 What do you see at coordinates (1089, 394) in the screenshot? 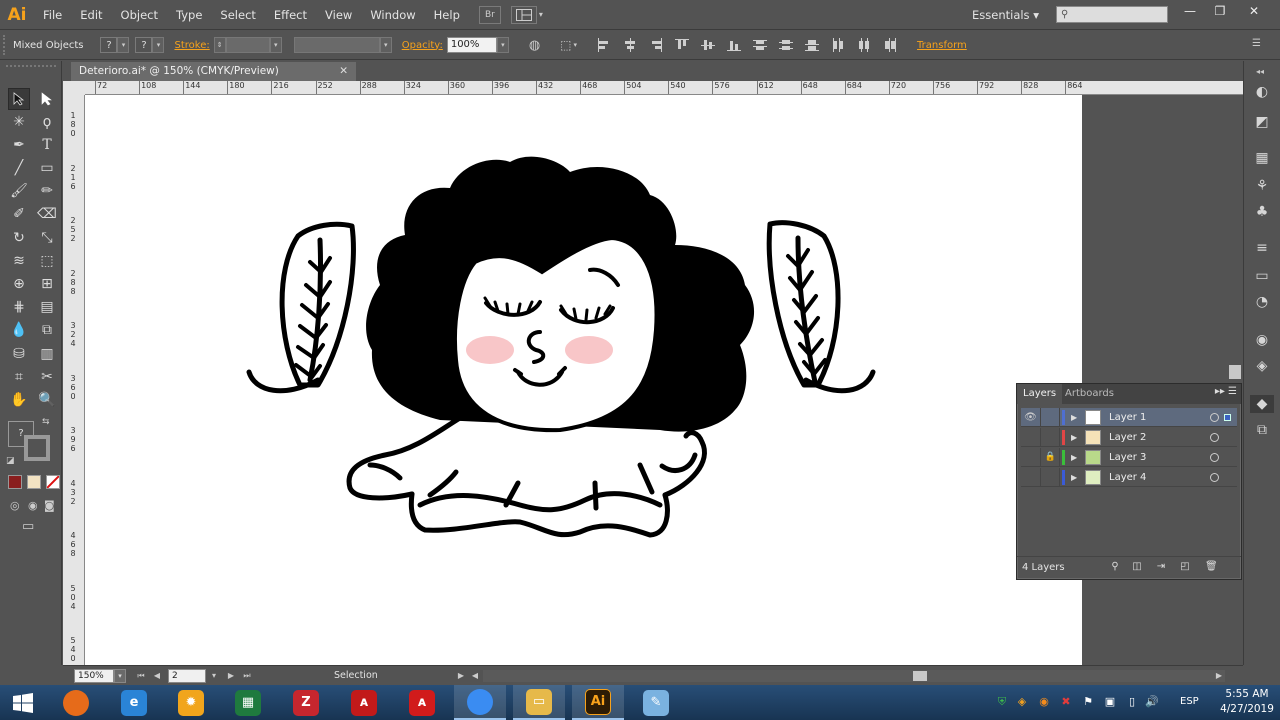
I see `tab-artboards: Artboards` at bounding box center [1089, 394].